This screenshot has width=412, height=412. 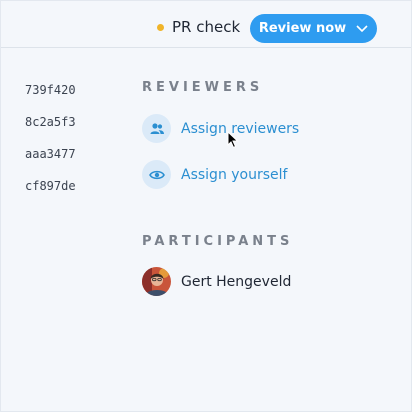 I want to click on commit-item: 739f420, so click(x=50, y=97).